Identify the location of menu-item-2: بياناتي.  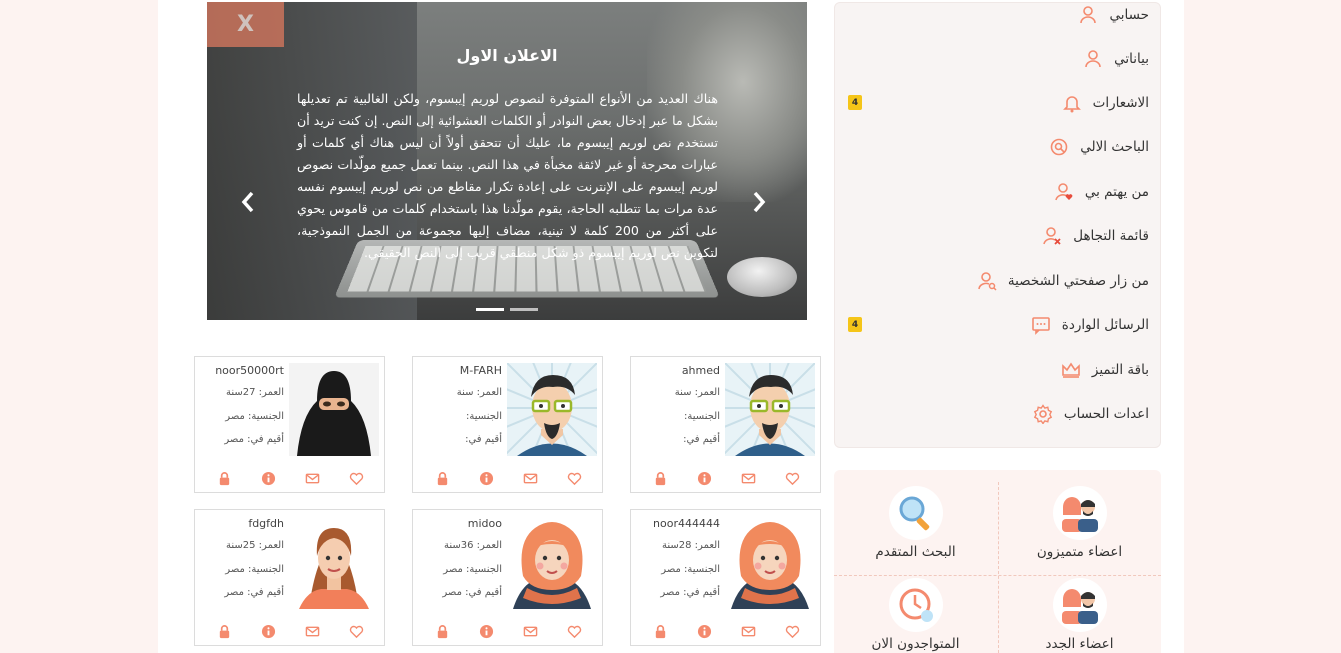
(1115, 59).